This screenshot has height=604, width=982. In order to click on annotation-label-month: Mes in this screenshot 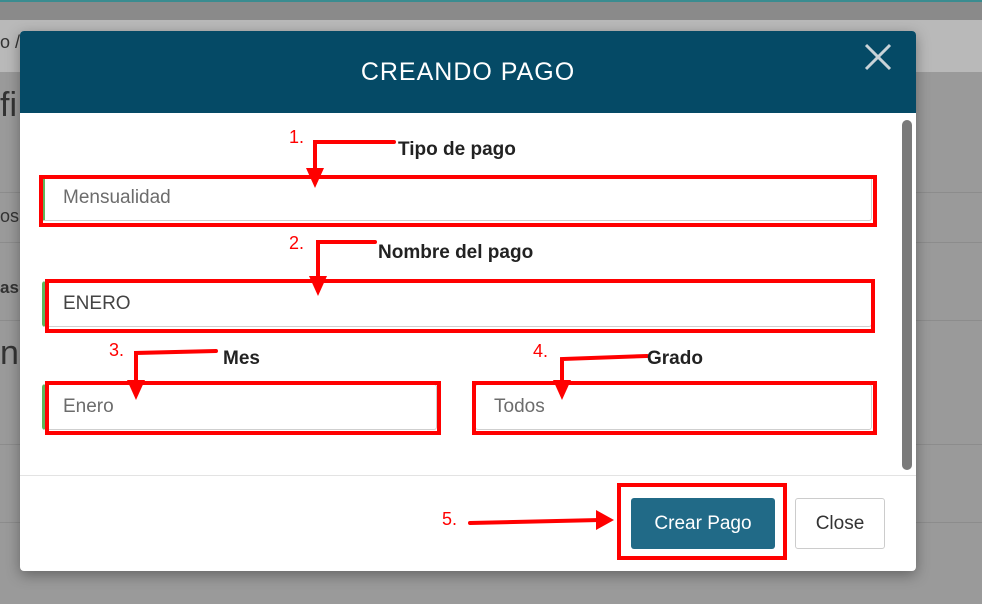, I will do `click(241, 358)`.